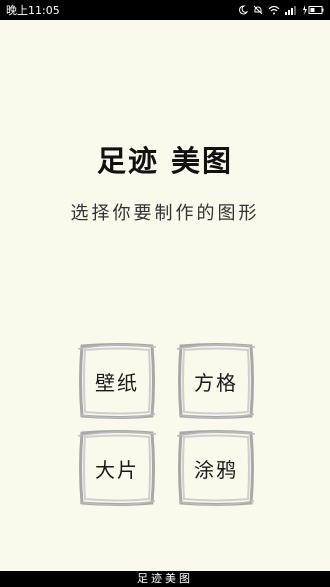 This screenshot has width=330, height=587. Describe the element at coordinates (274, 10) in the screenshot. I see `wifi-icon` at that location.